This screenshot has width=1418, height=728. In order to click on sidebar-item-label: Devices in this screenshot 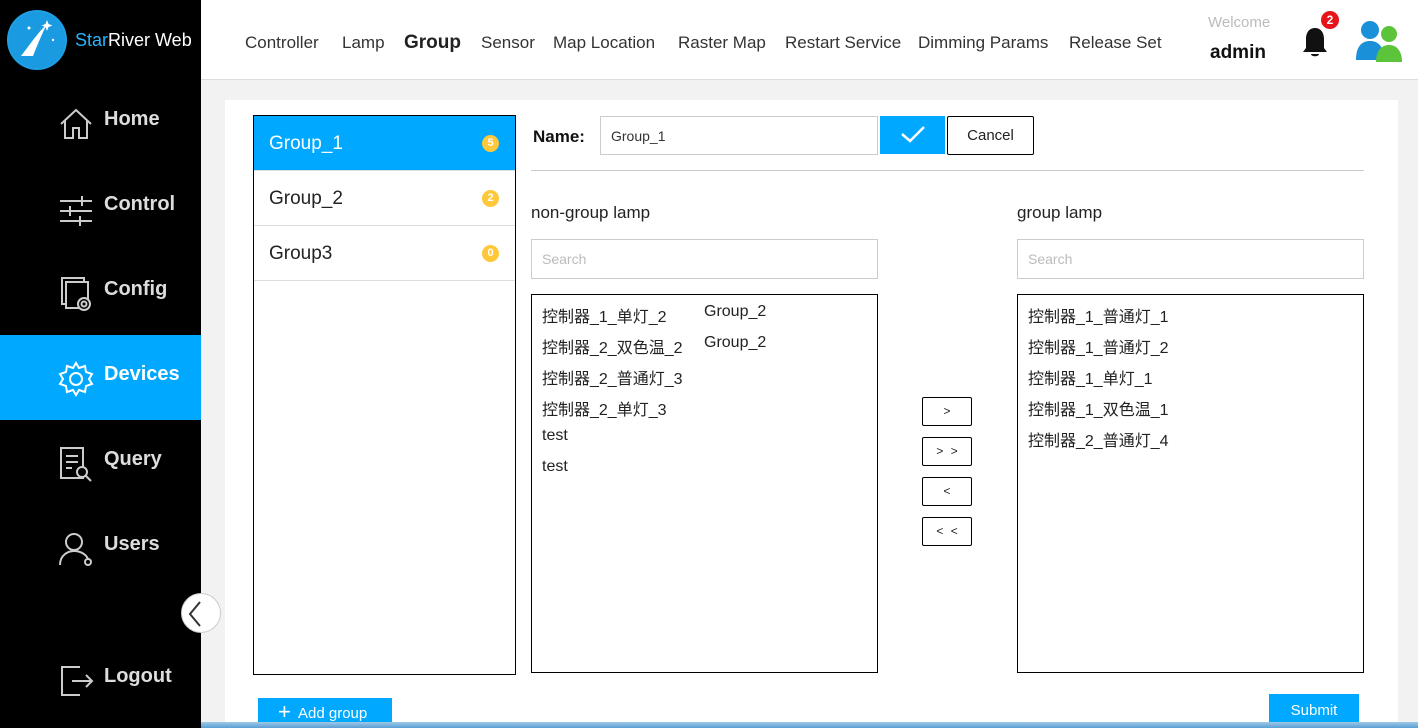, I will do `click(142, 374)`.